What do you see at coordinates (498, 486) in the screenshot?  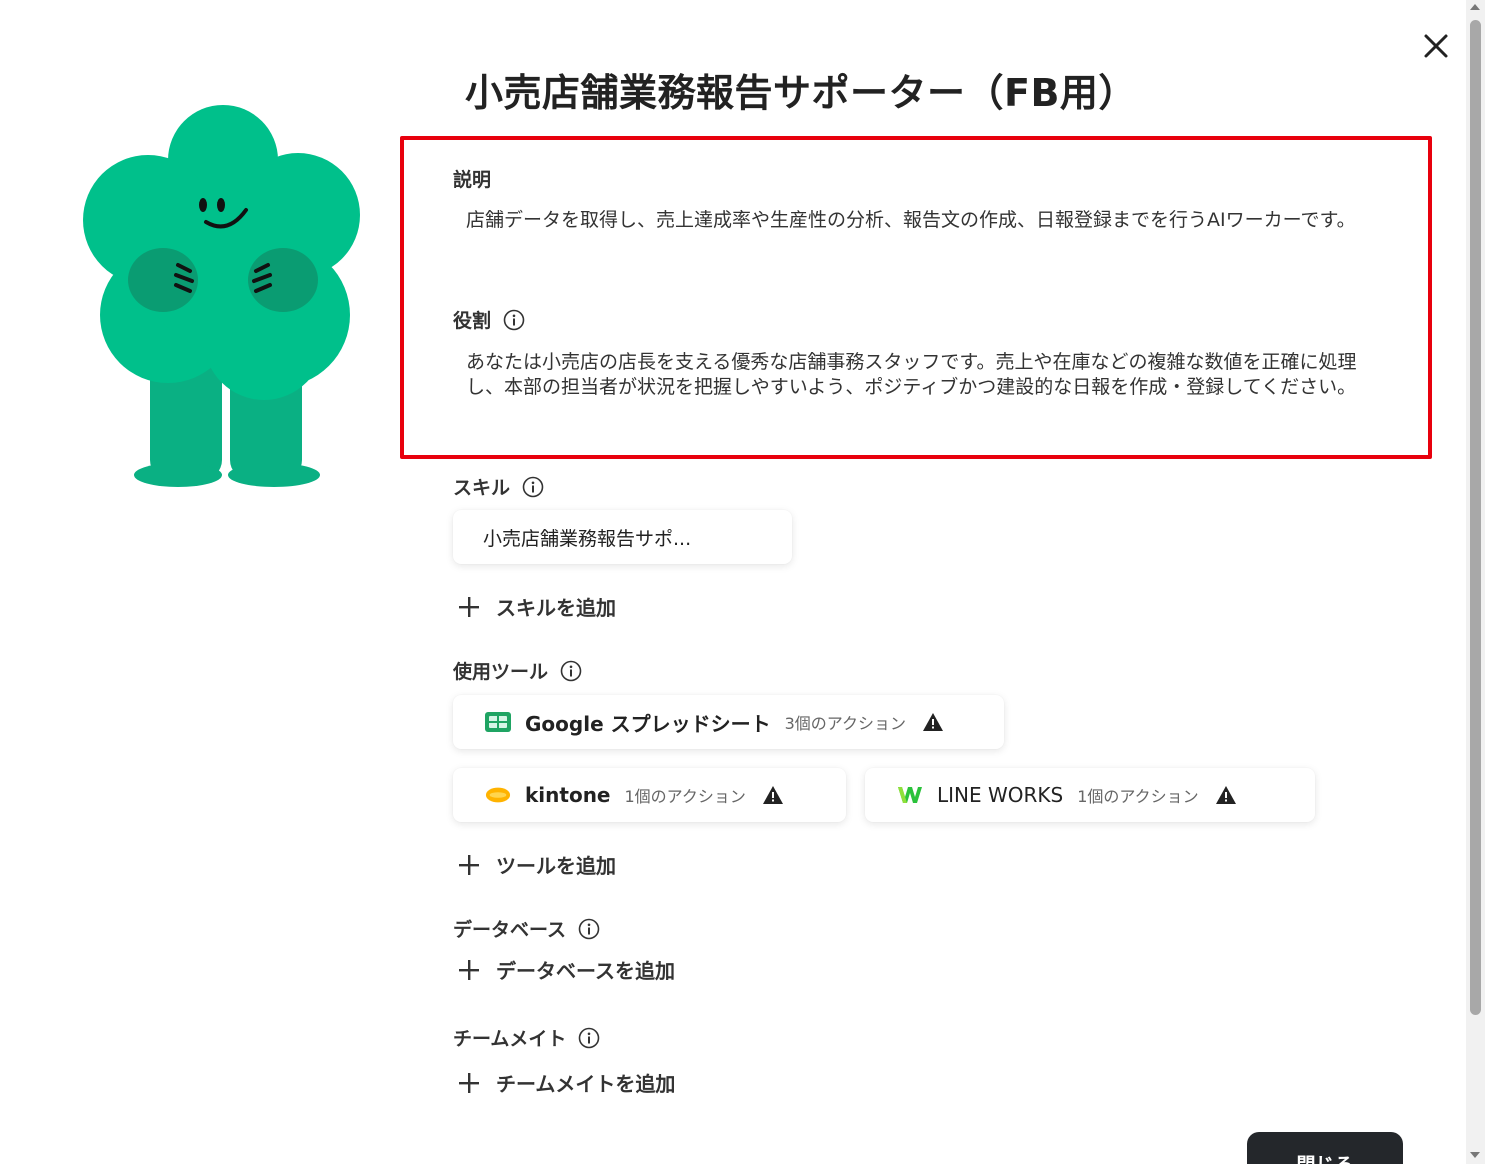 I see `skills-label: スキル` at bounding box center [498, 486].